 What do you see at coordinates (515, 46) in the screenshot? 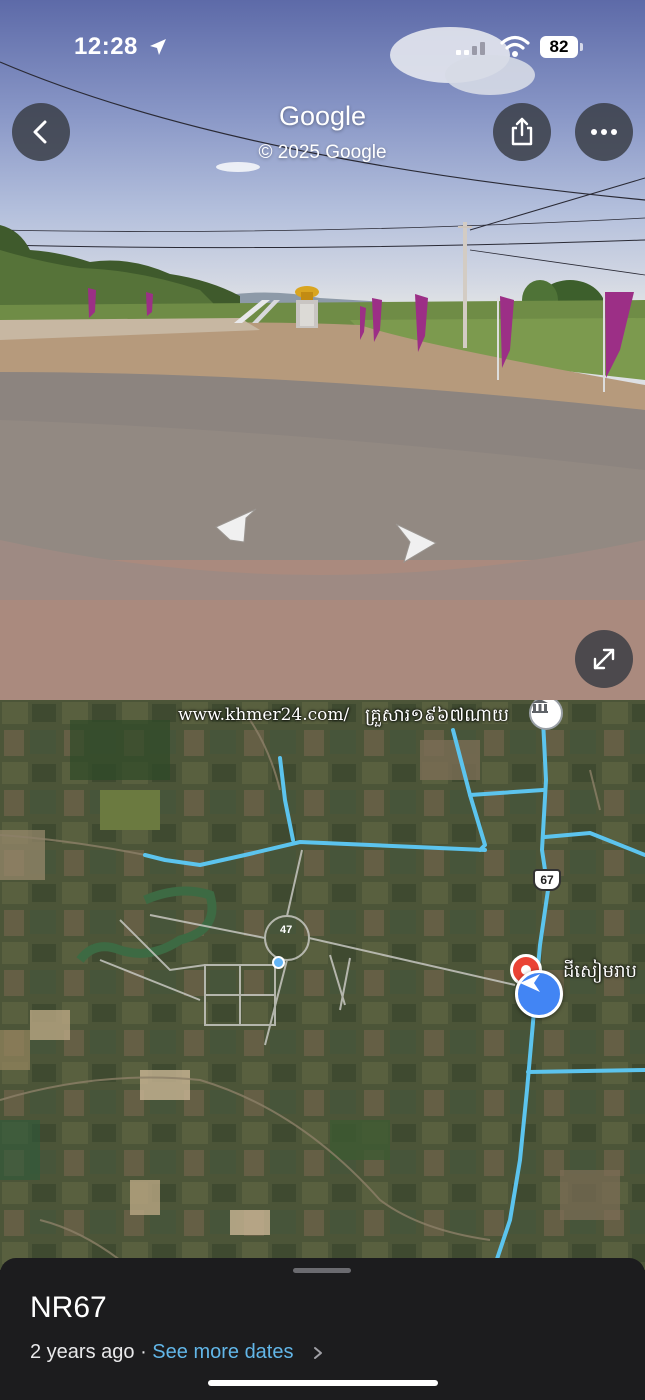
I see `wifi-icon` at bounding box center [515, 46].